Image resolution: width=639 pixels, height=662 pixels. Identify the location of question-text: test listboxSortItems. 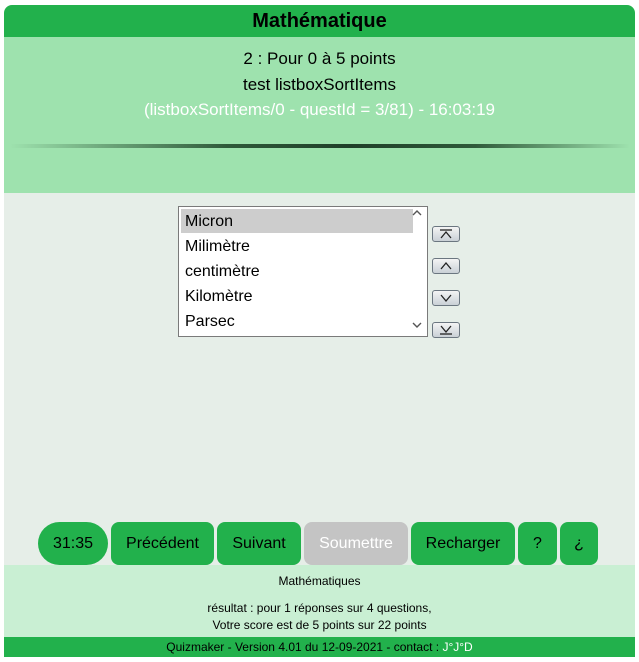
(319, 84).